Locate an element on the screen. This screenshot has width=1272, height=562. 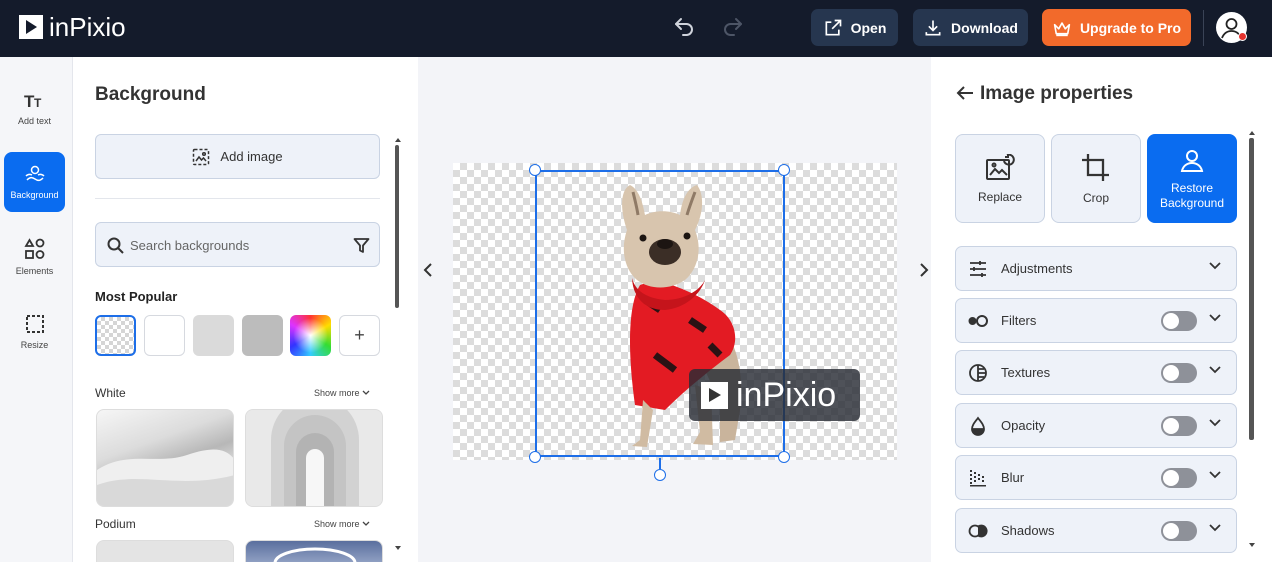
logo-icon is located at coordinates (31, 27).